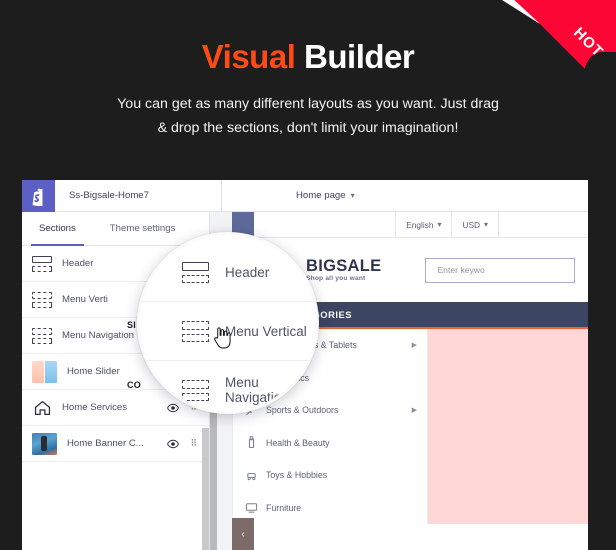  I want to click on preview-back-glyph: ‹, so click(243, 534).